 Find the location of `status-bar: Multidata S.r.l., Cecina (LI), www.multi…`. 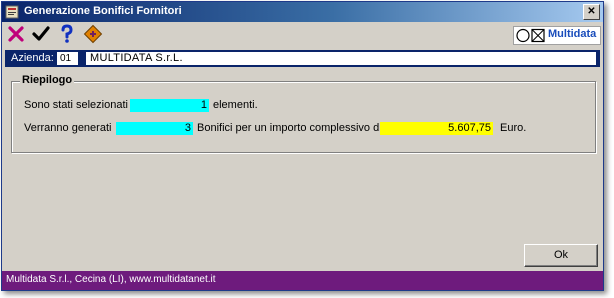

status-bar: Multidata S.r.l., Cecina (LI), www.multi… is located at coordinates (302, 280).